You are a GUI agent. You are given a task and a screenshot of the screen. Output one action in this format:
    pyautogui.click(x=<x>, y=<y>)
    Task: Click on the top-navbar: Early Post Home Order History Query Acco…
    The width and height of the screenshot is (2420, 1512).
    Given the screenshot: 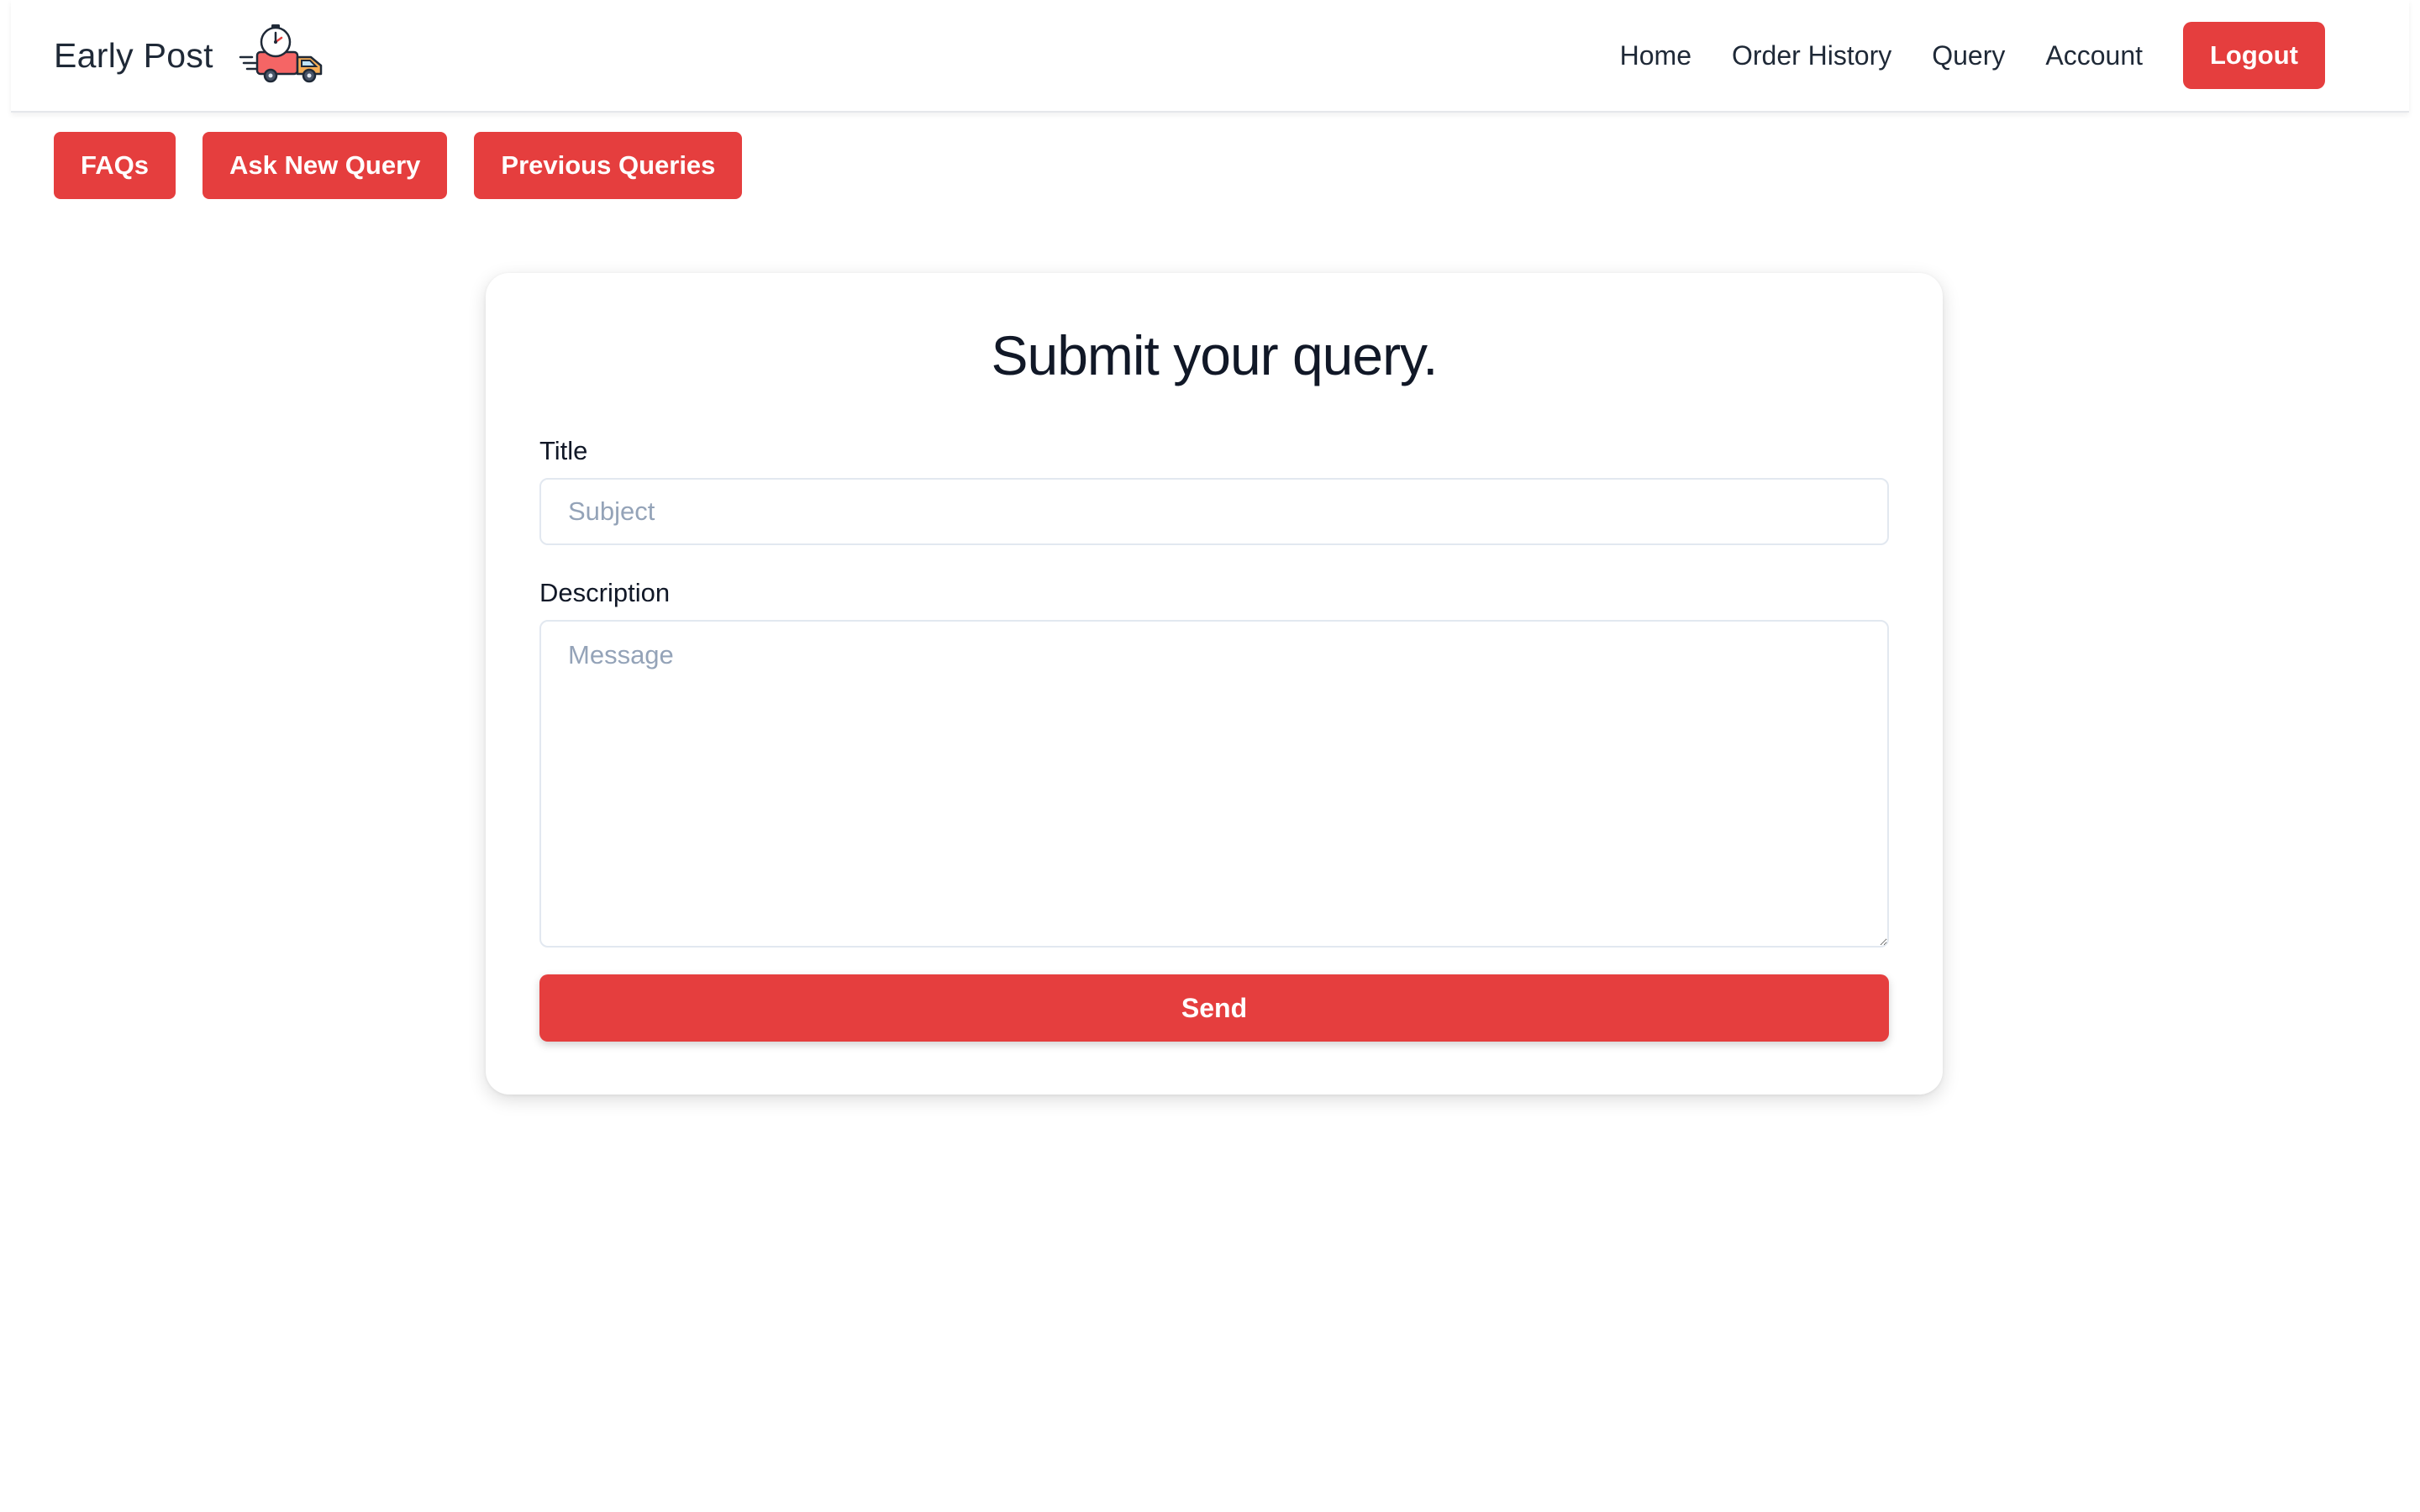 What is the action you would take?
    pyautogui.click(x=1210, y=56)
    